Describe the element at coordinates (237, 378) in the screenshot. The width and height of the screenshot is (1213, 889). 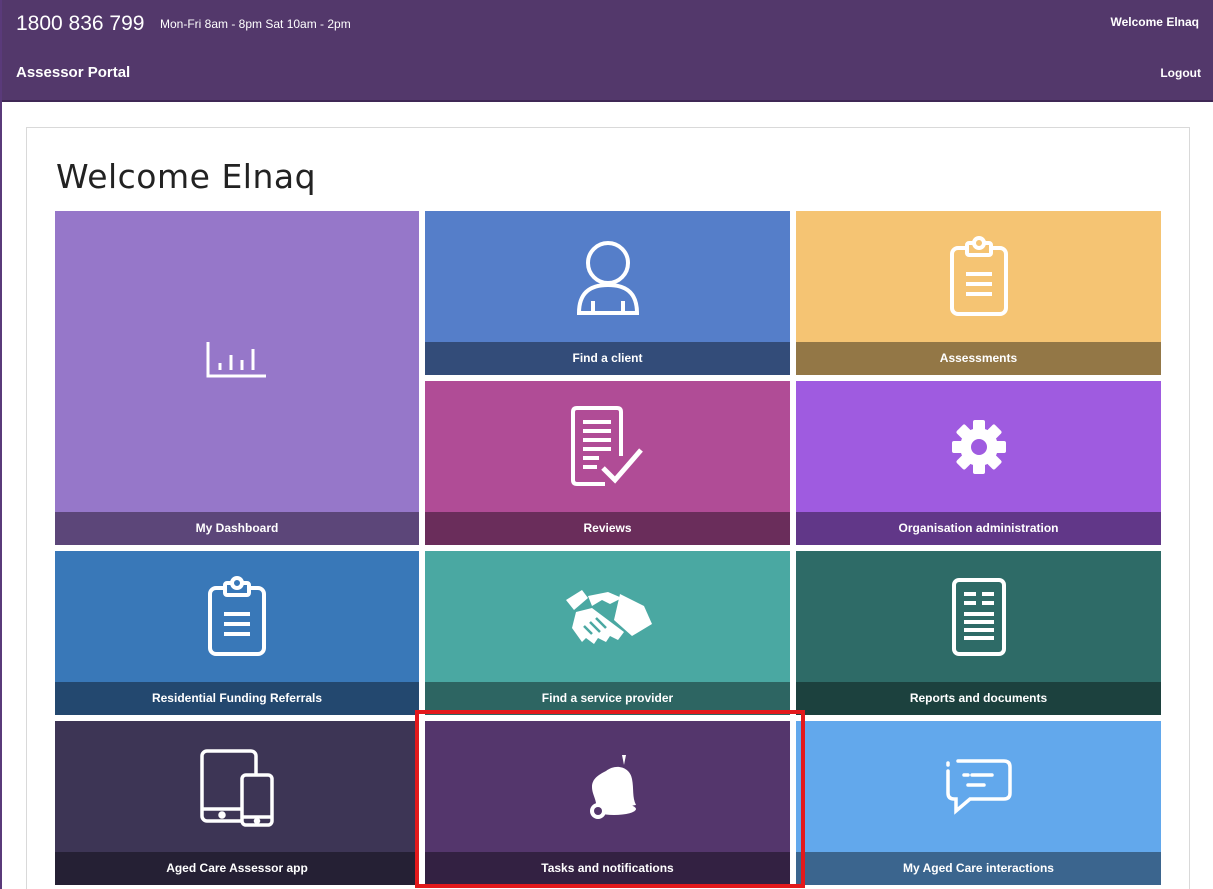
I see `tile-my-dashboard: My Dashboard` at that location.